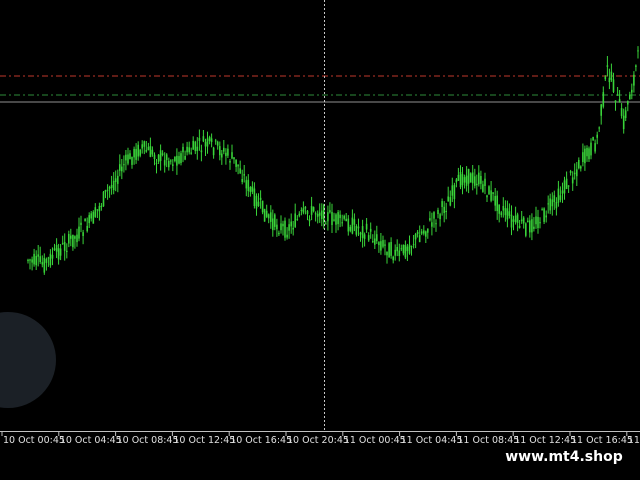 The height and width of the screenshot is (480, 640). Describe the element at coordinates (204, 440) in the screenshot. I see `x-tick-label: 10 Oct 12:45` at that location.